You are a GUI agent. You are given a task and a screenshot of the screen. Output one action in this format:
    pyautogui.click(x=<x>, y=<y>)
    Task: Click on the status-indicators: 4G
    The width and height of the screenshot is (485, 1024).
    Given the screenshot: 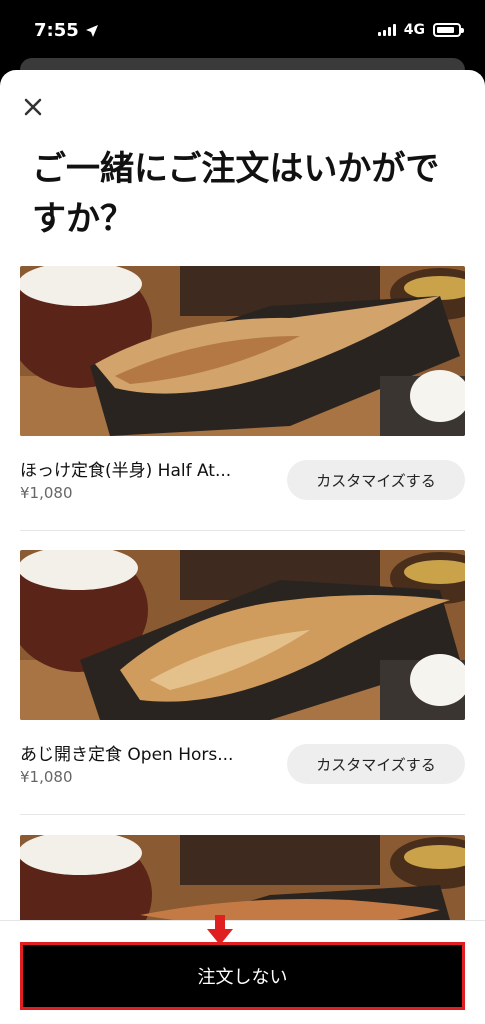 What is the action you would take?
    pyautogui.click(x=420, y=30)
    